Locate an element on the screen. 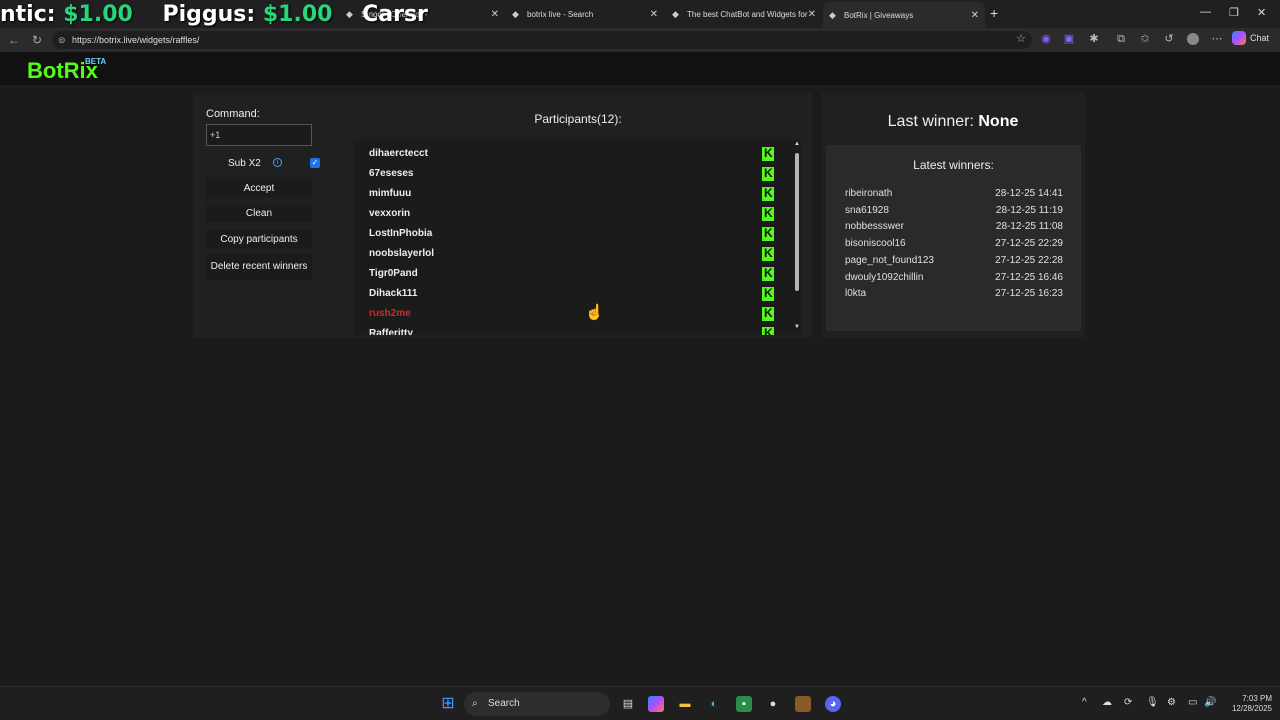 This screenshot has width=1280, height=720. participant-item: Dihack111 is located at coordinates (576, 293).